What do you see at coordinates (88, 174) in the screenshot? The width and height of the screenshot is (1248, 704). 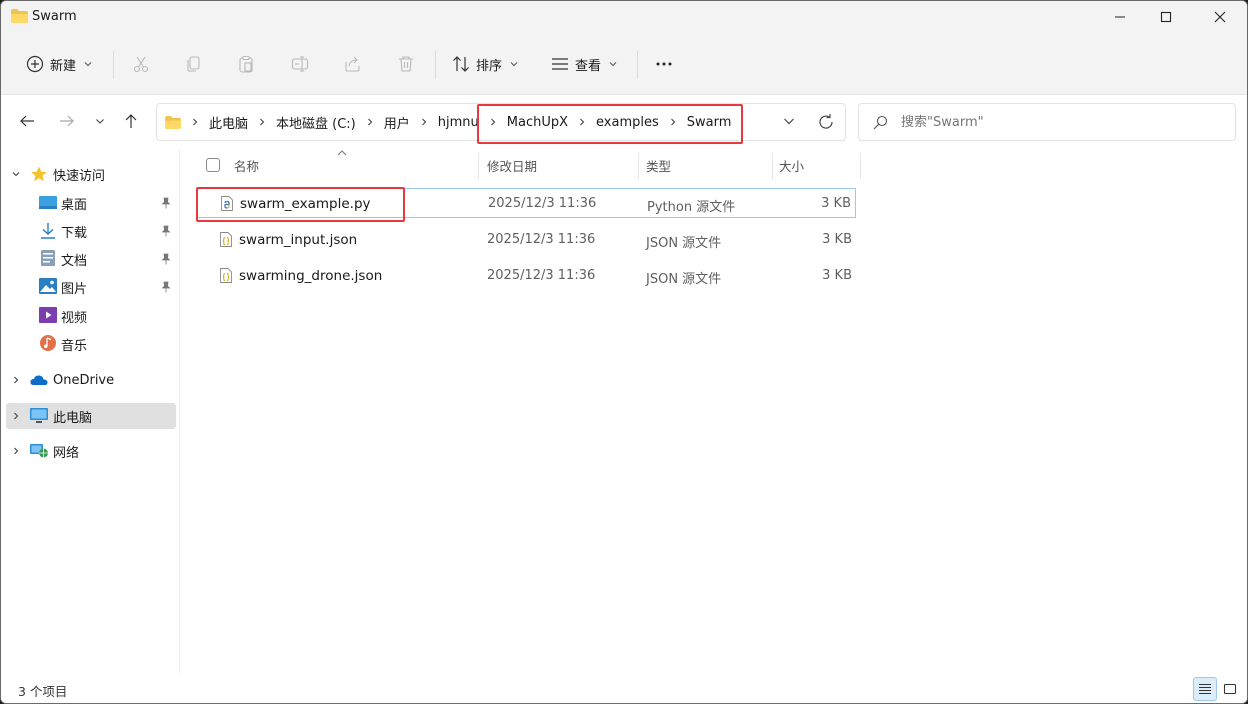 I see `sidebar-item-quick-access: 快速访问` at bounding box center [88, 174].